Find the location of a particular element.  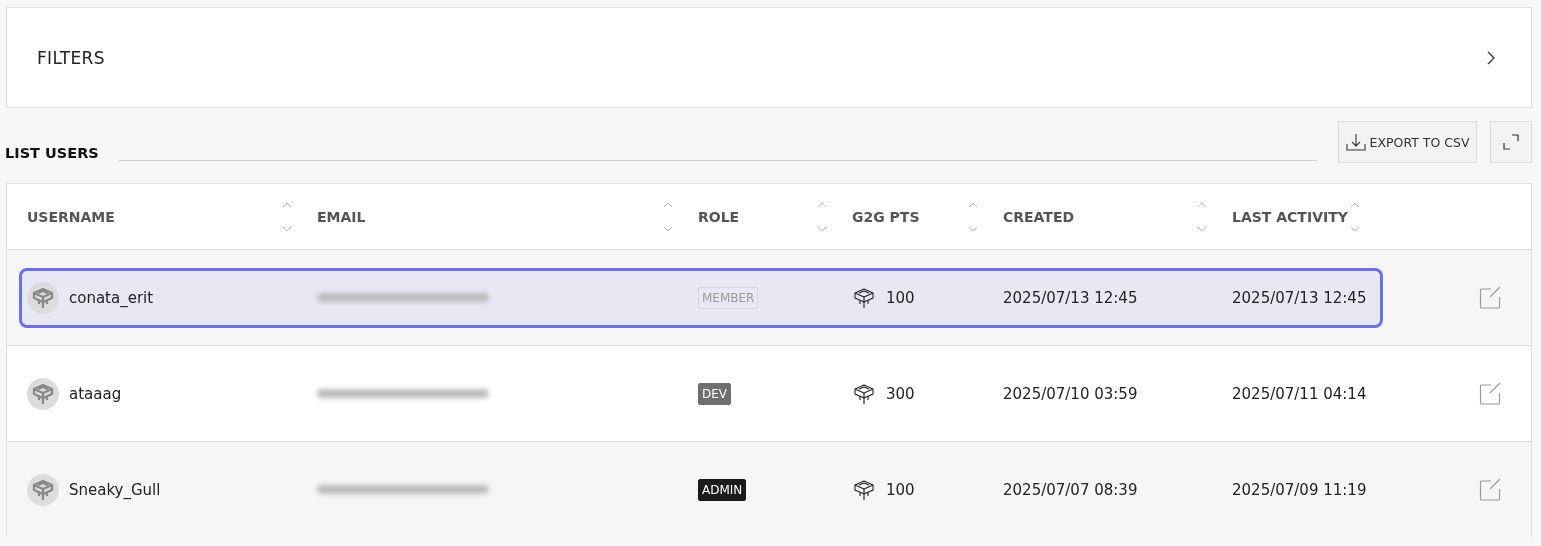

table-row: ataaag DEV 300 2025/07/10 03:59 2025/07/11 04:14 is located at coordinates (701, 393).